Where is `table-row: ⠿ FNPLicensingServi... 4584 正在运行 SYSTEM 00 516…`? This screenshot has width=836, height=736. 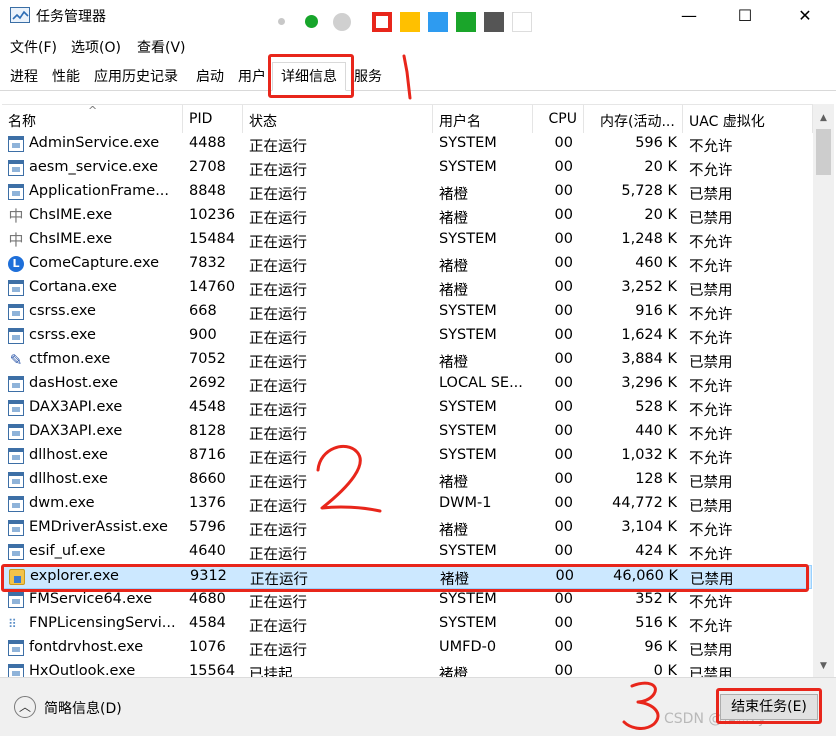 table-row: ⠿ FNPLicensingServi... 4584 正在运行 SYSTEM 00 516… is located at coordinates (407, 625).